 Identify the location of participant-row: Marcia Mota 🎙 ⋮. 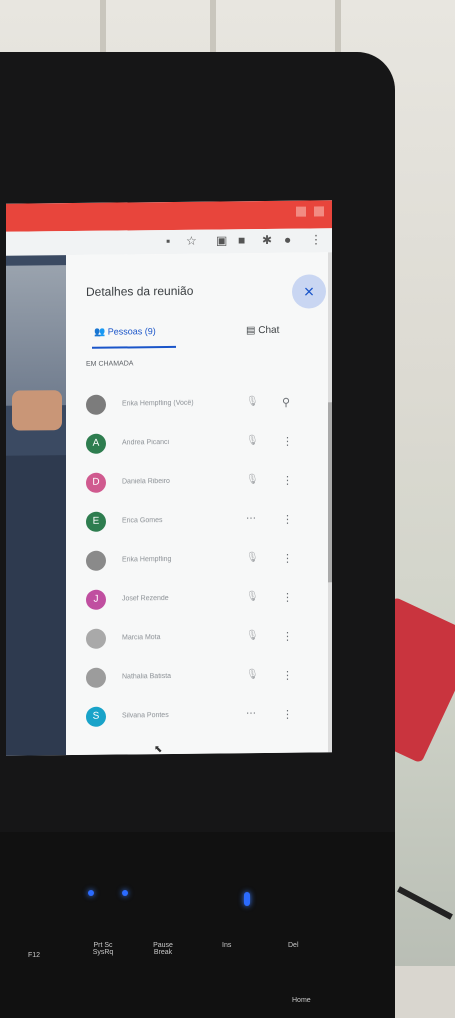
(197, 639).